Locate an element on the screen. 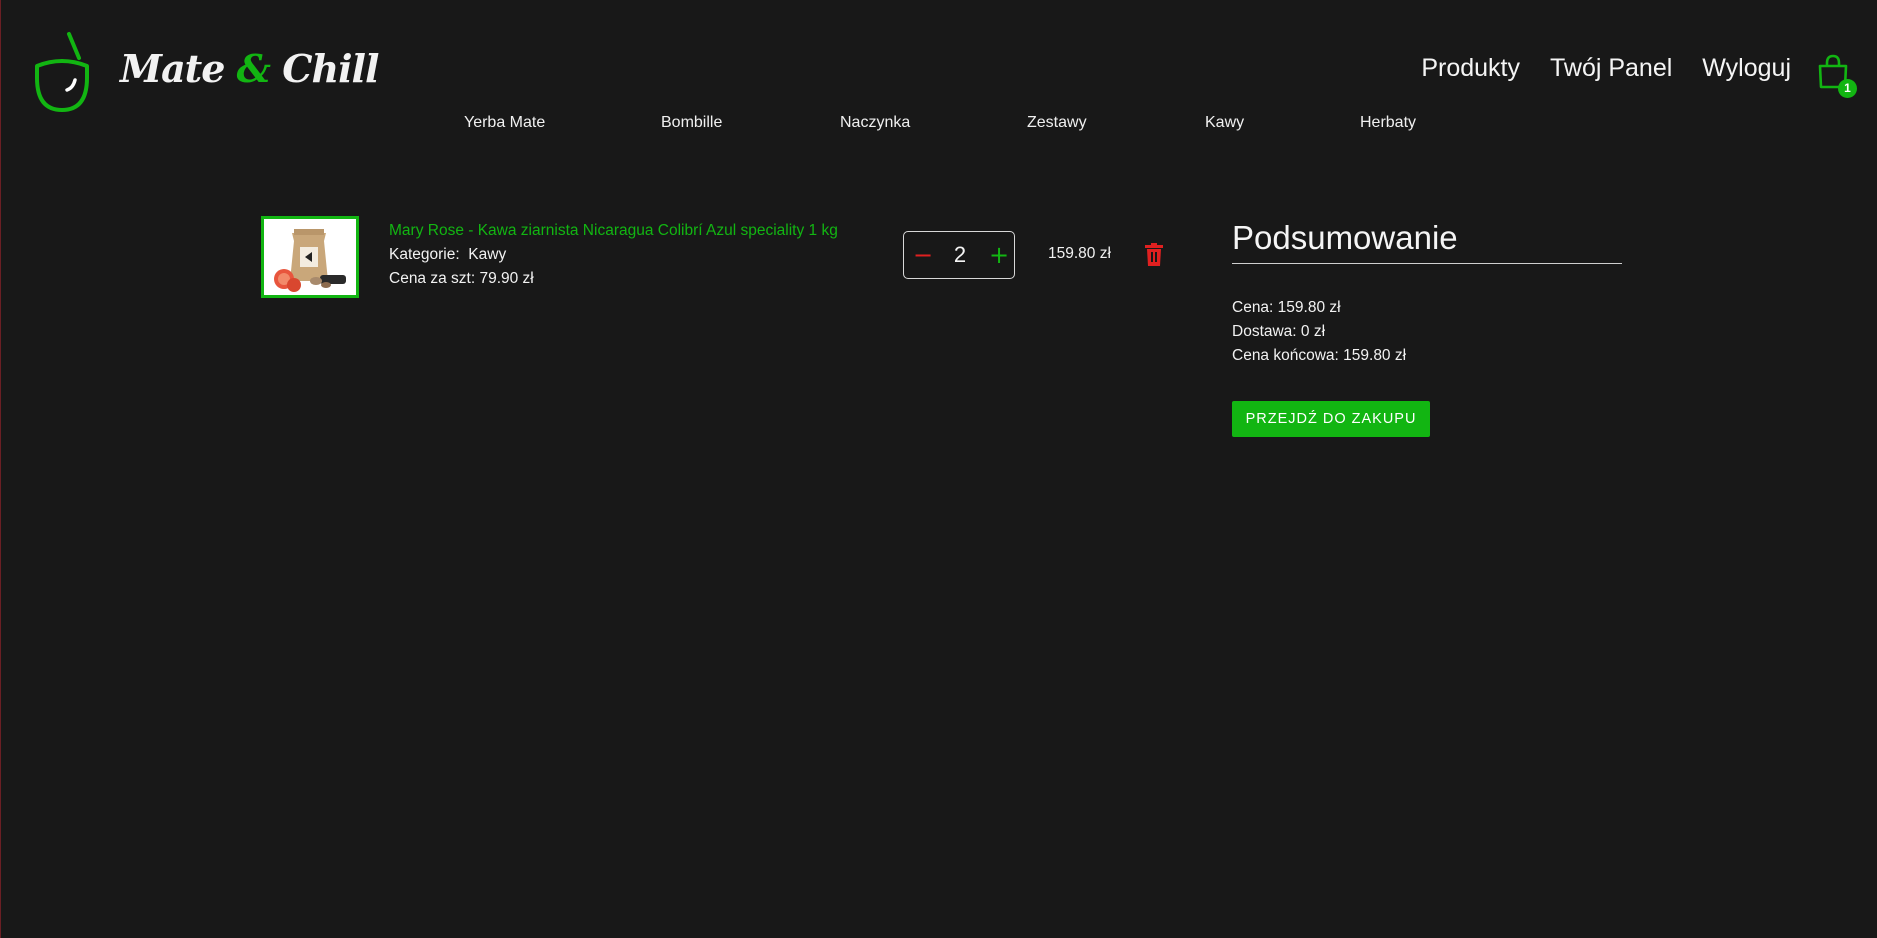  quantity-value: 2 is located at coordinates (960, 255).